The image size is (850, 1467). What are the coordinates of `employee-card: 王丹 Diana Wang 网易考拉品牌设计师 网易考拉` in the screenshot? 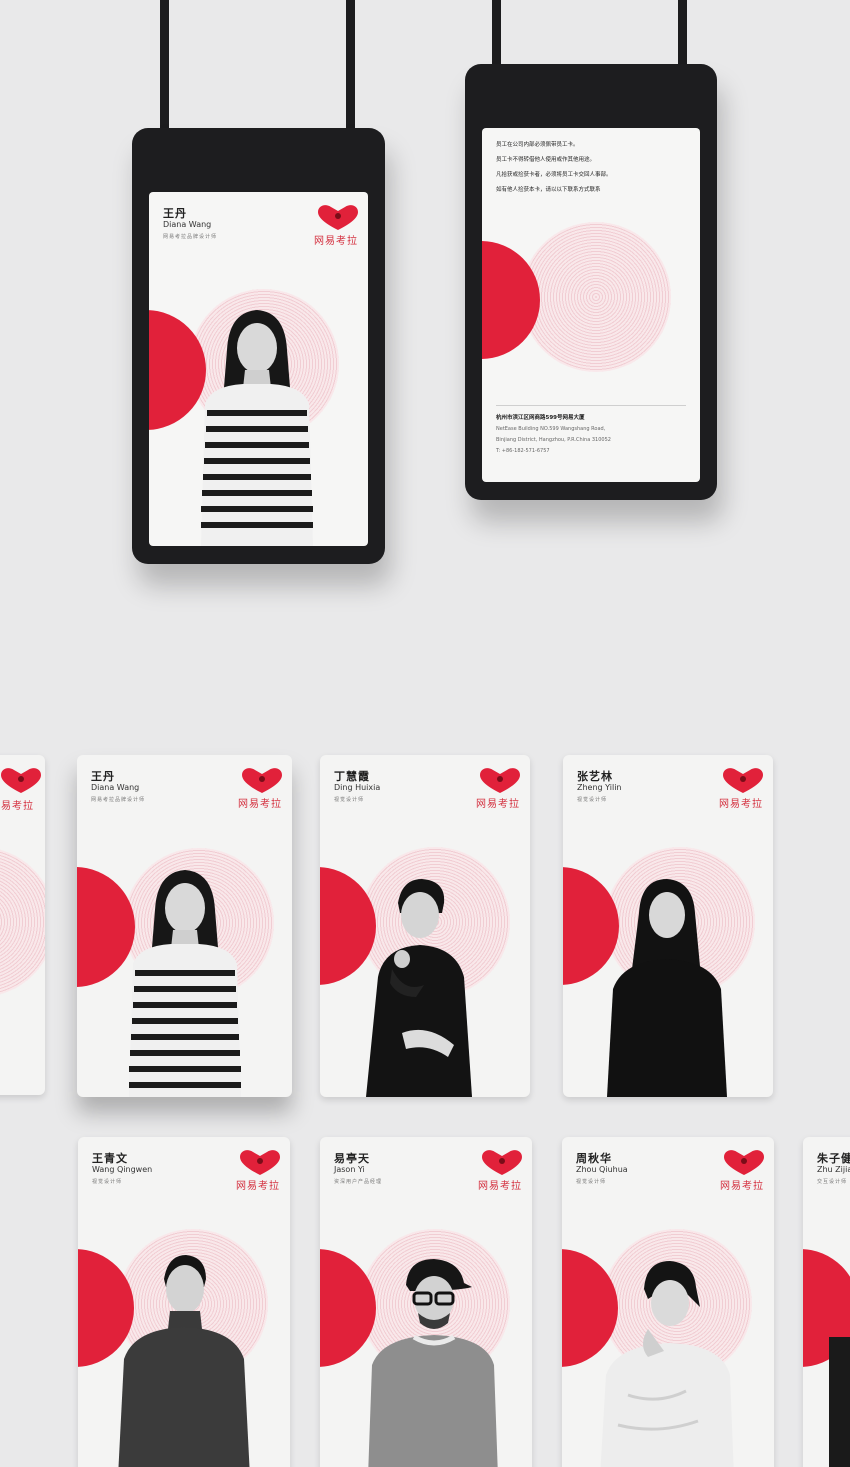 It's located at (184, 926).